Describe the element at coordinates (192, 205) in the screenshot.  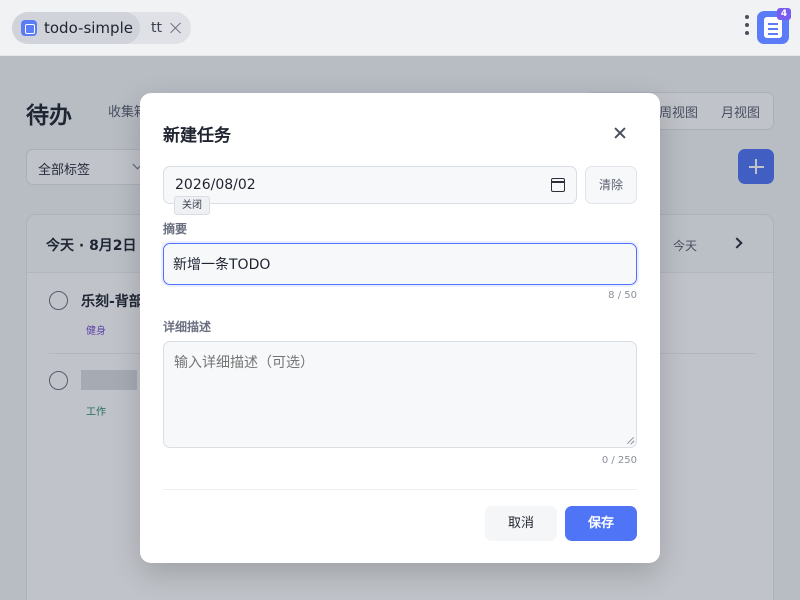
I see `tooltip: 关闭` at that location.